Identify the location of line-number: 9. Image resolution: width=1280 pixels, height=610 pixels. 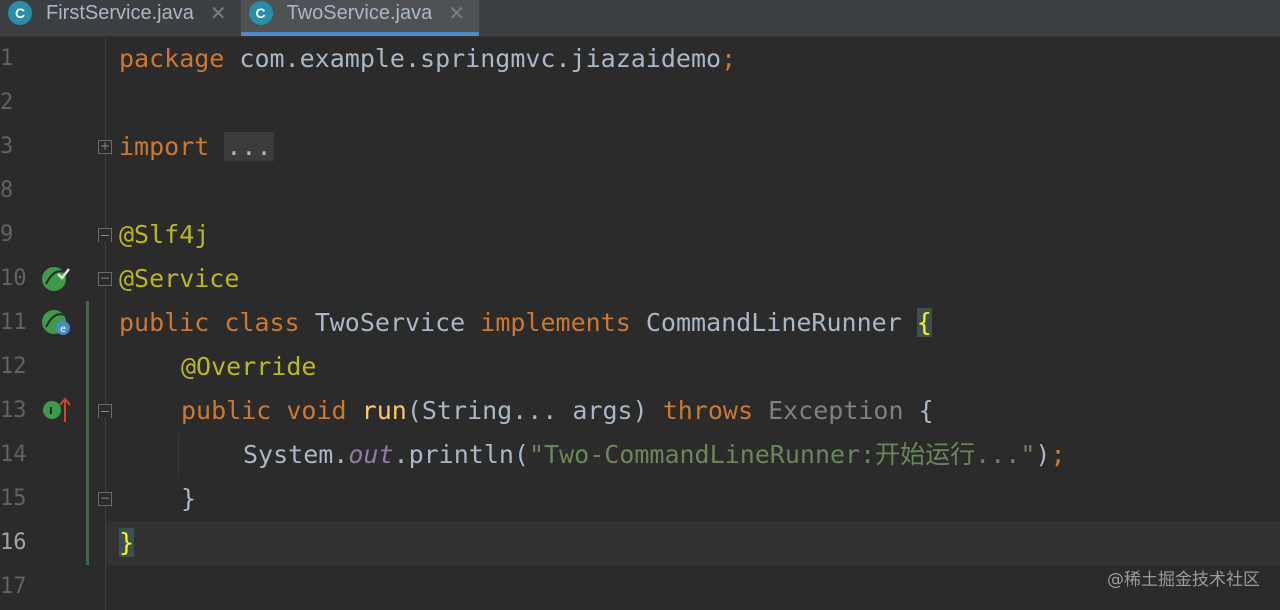
(7, 234).